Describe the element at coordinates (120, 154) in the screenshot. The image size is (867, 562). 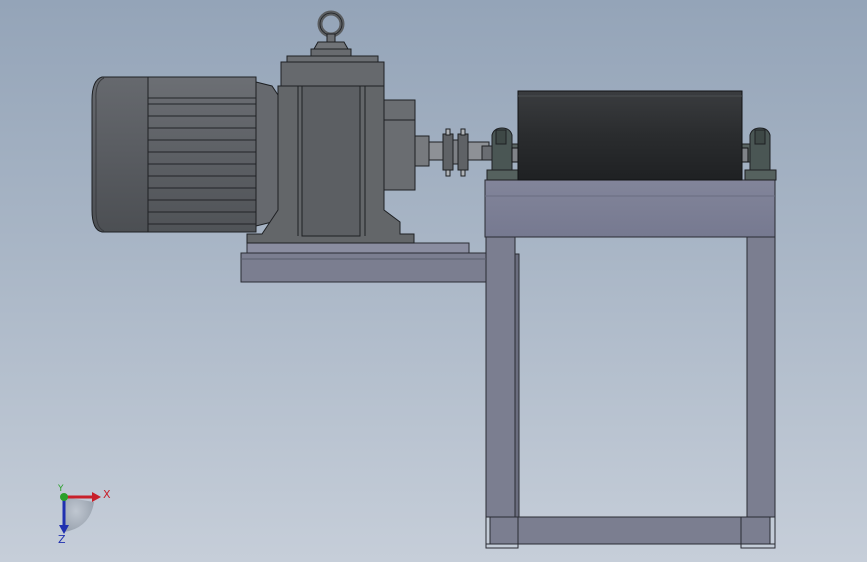
I see `motor-end-cap` at that location.